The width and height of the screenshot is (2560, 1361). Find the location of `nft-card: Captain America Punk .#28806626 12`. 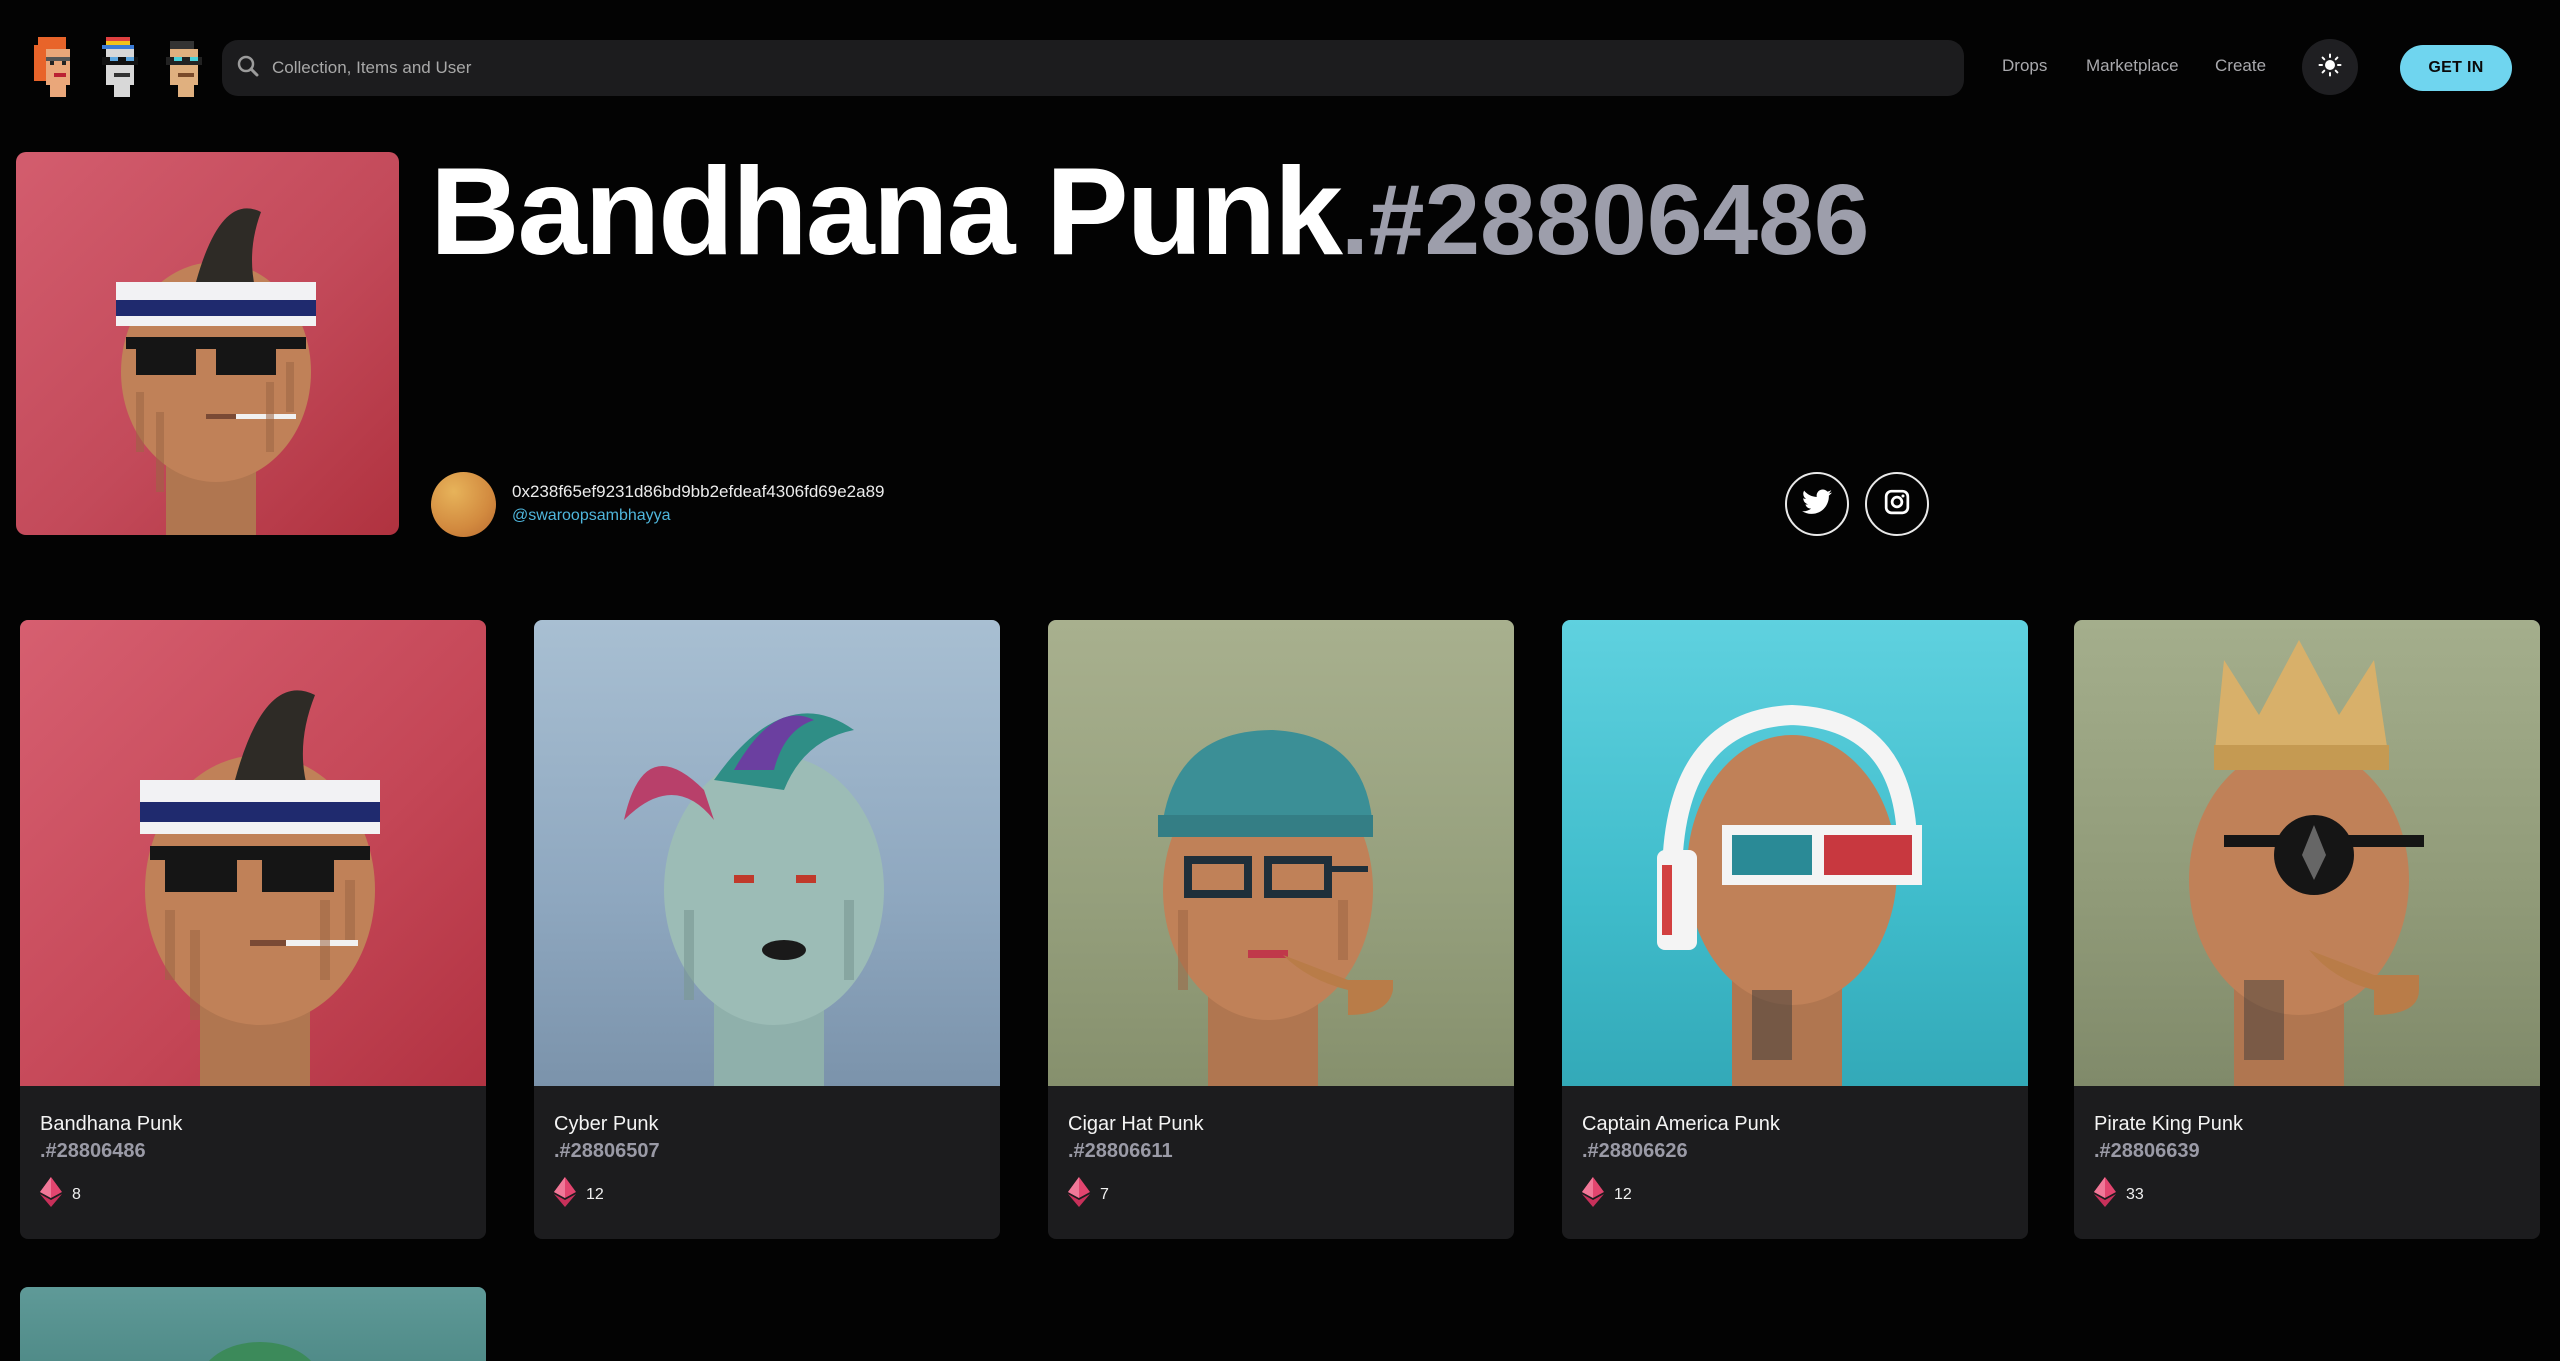

nft-card: Captain America Punk .#28806626 12 is located at coordinates (1795, 929).